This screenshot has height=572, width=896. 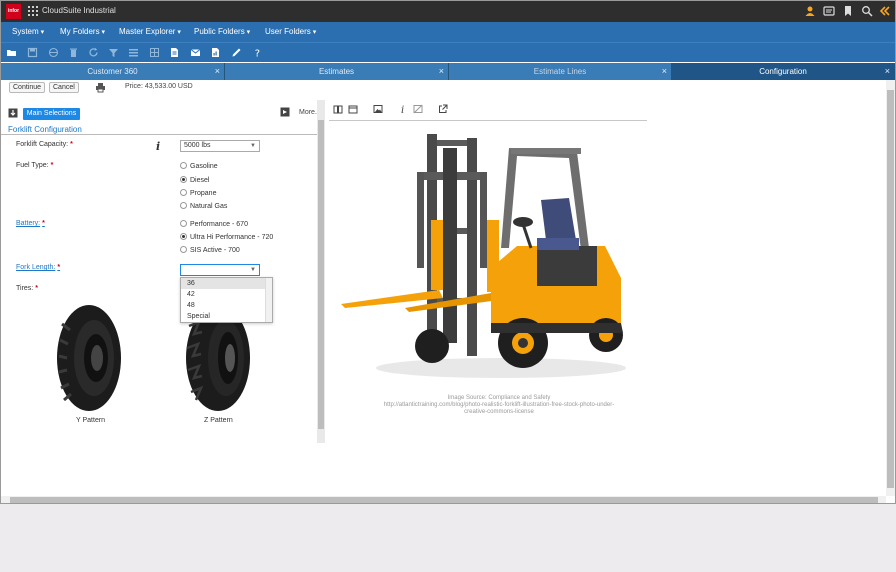 I want to click on refresh-icon, so click(x=93, y=52).